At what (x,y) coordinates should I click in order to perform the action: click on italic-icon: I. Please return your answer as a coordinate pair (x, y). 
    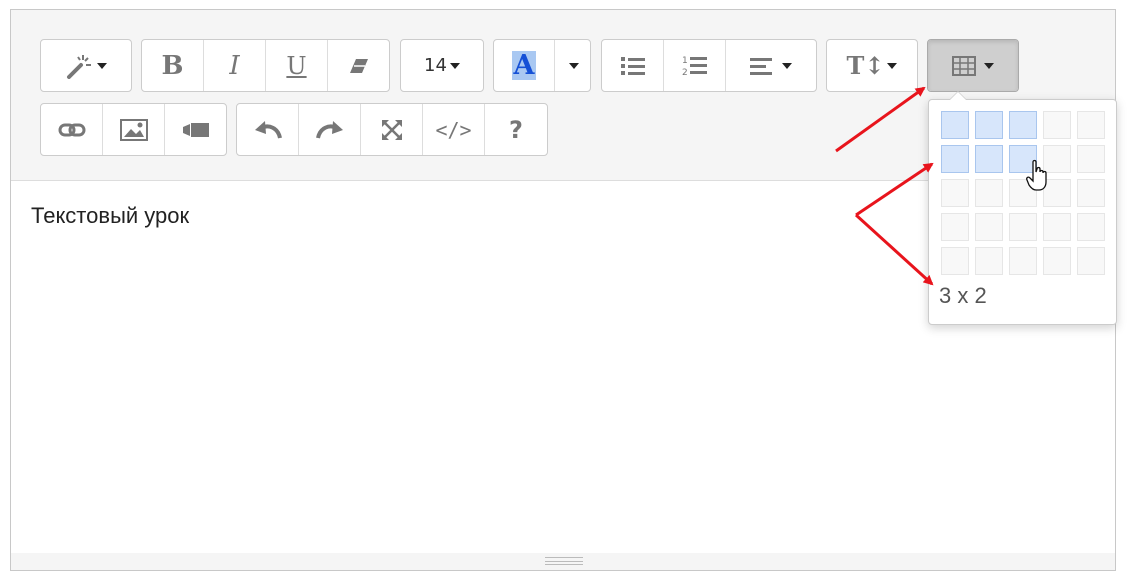
    Looking at the image, I should click on (234, 65).